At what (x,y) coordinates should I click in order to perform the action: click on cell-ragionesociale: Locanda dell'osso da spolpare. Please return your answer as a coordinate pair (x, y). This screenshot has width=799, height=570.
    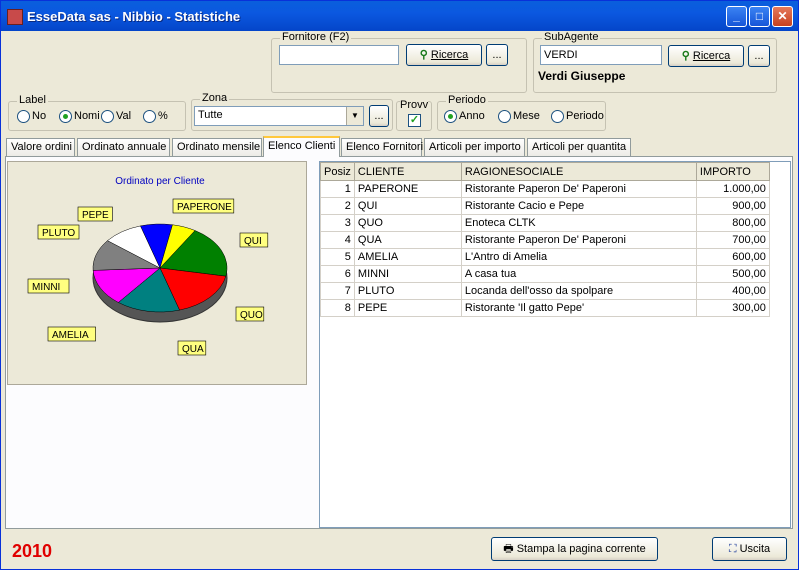
    Looking at the image, I should click on (578, 291).